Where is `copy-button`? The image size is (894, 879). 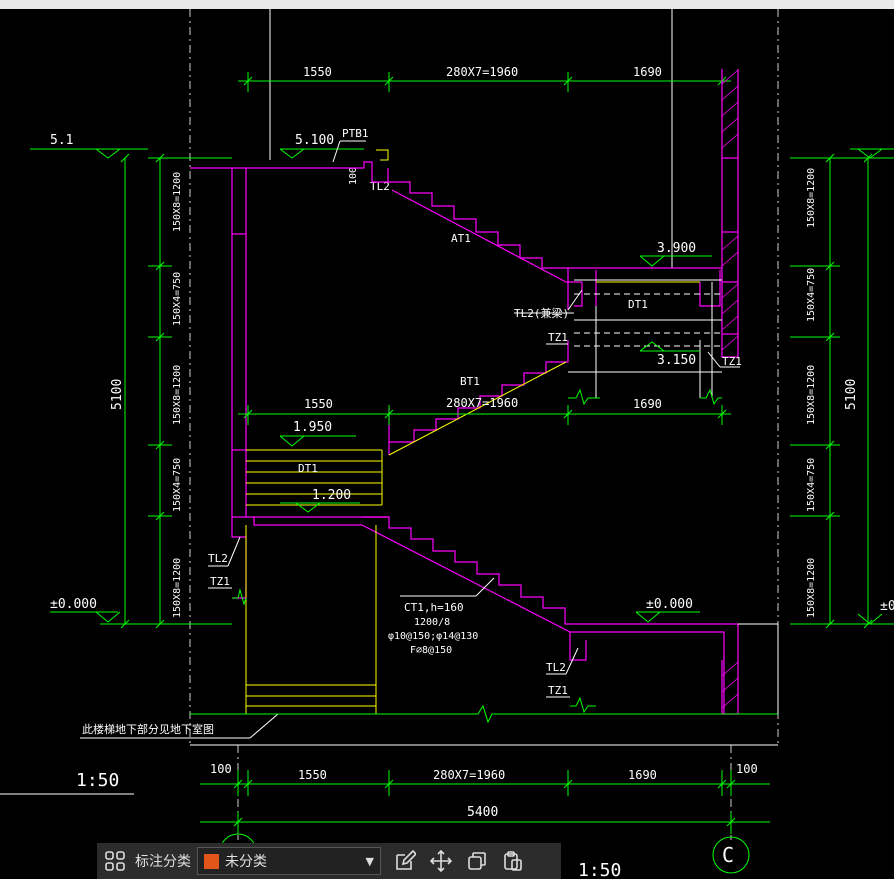 copy-button is located at coordinates (477, 861).